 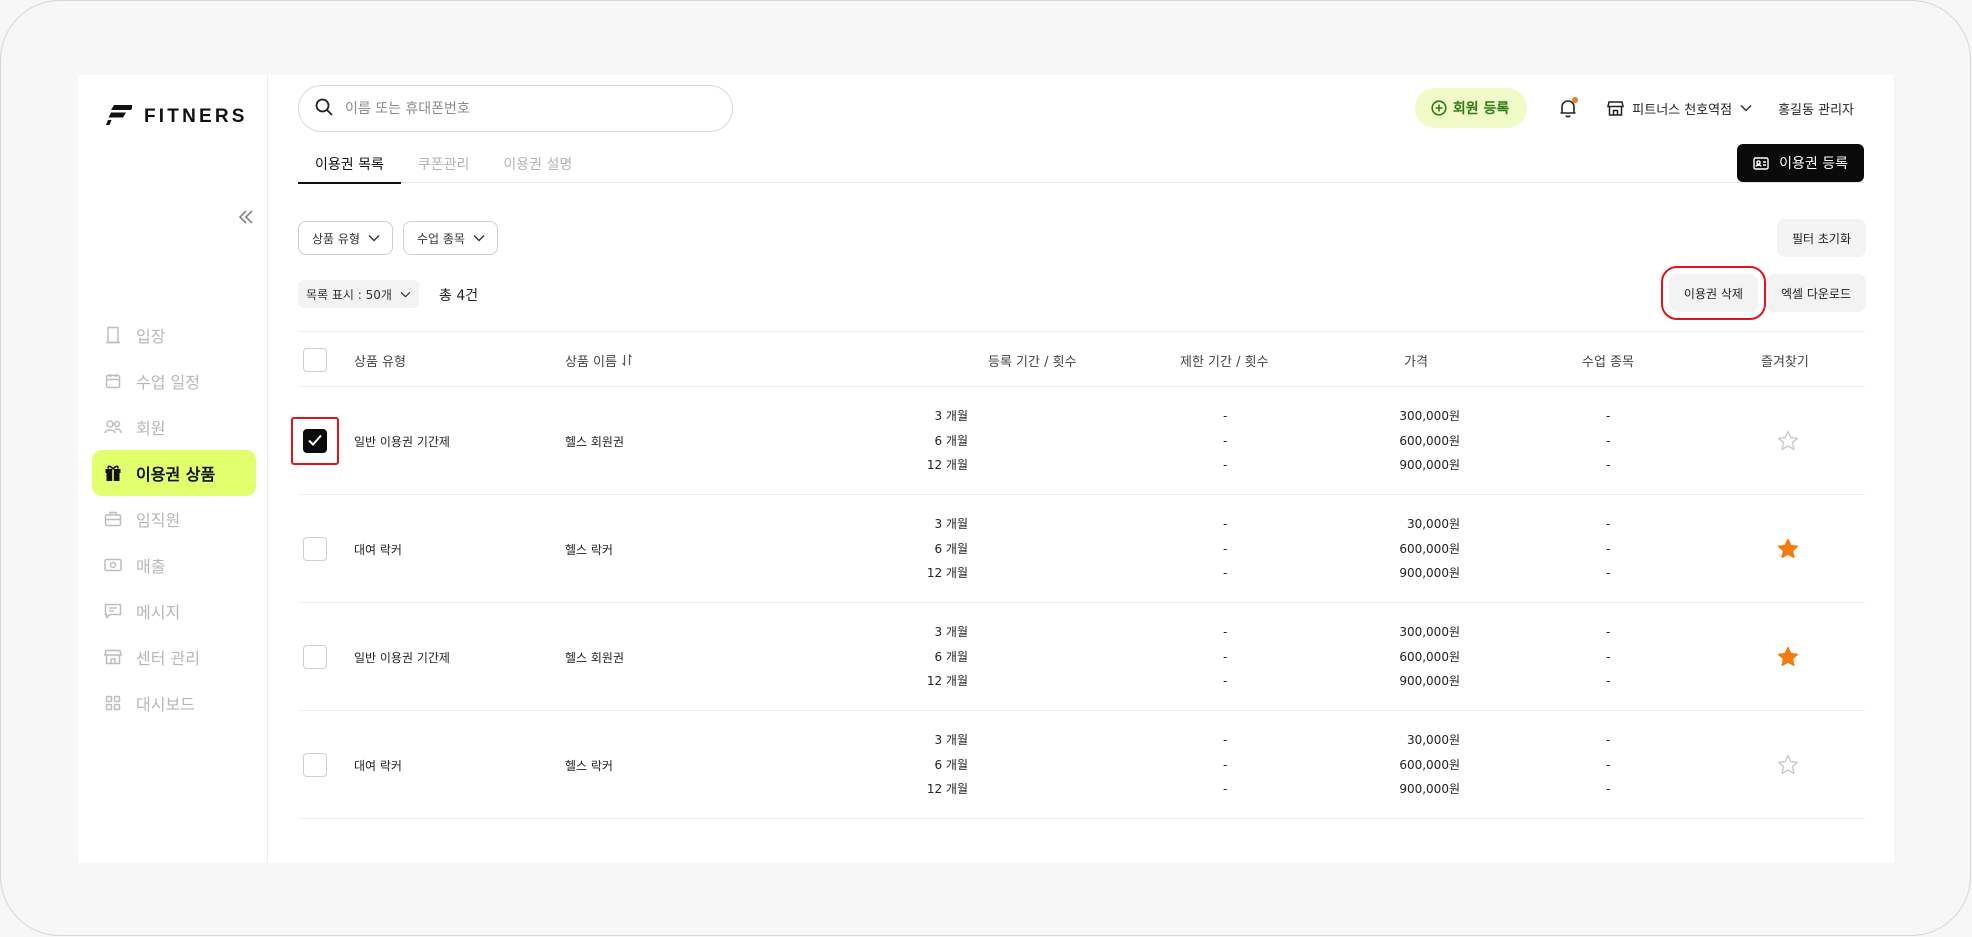 I want to click on search-input, so click(x=525, y=108).